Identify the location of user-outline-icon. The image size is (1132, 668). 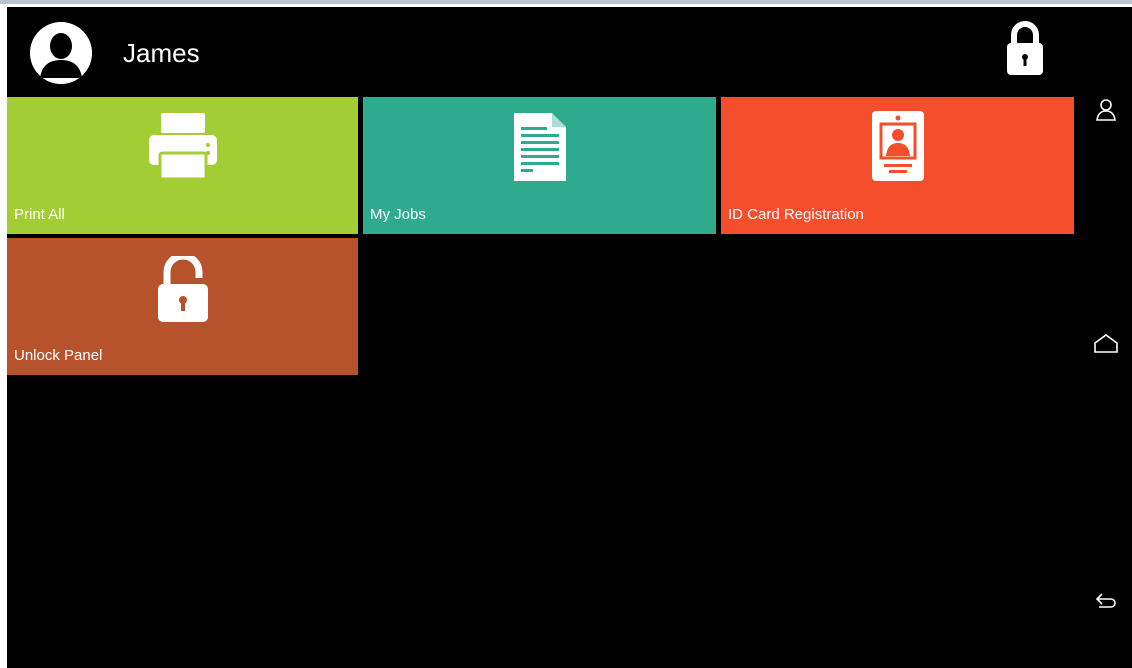
(1106, 110).